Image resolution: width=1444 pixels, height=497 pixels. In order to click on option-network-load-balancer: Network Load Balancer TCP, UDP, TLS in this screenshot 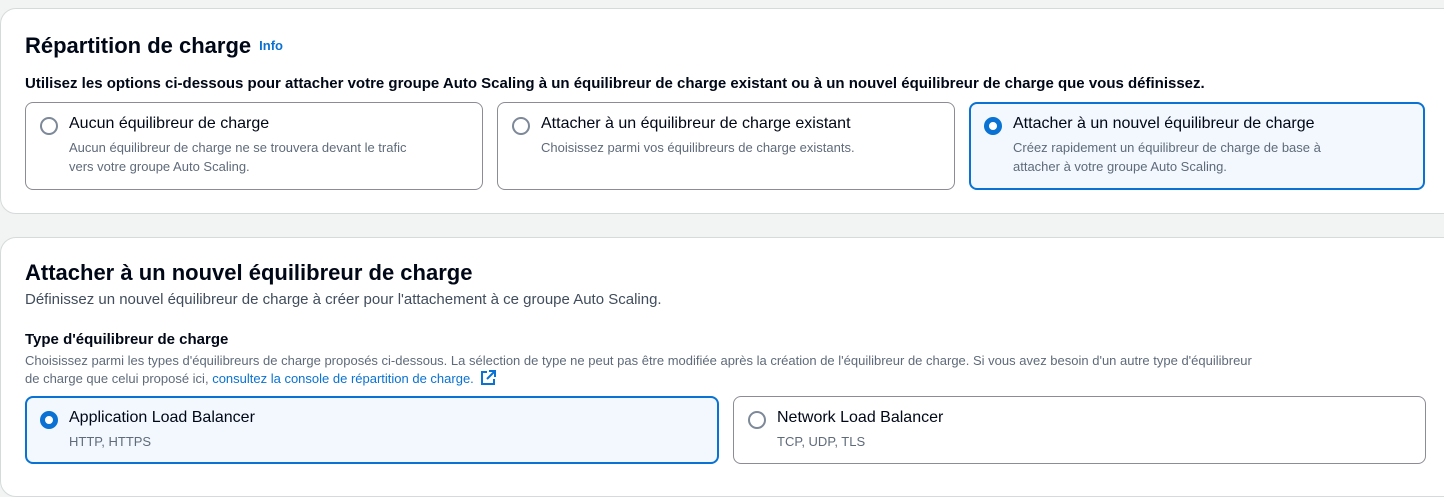, I will do `click(1079, 430)`.